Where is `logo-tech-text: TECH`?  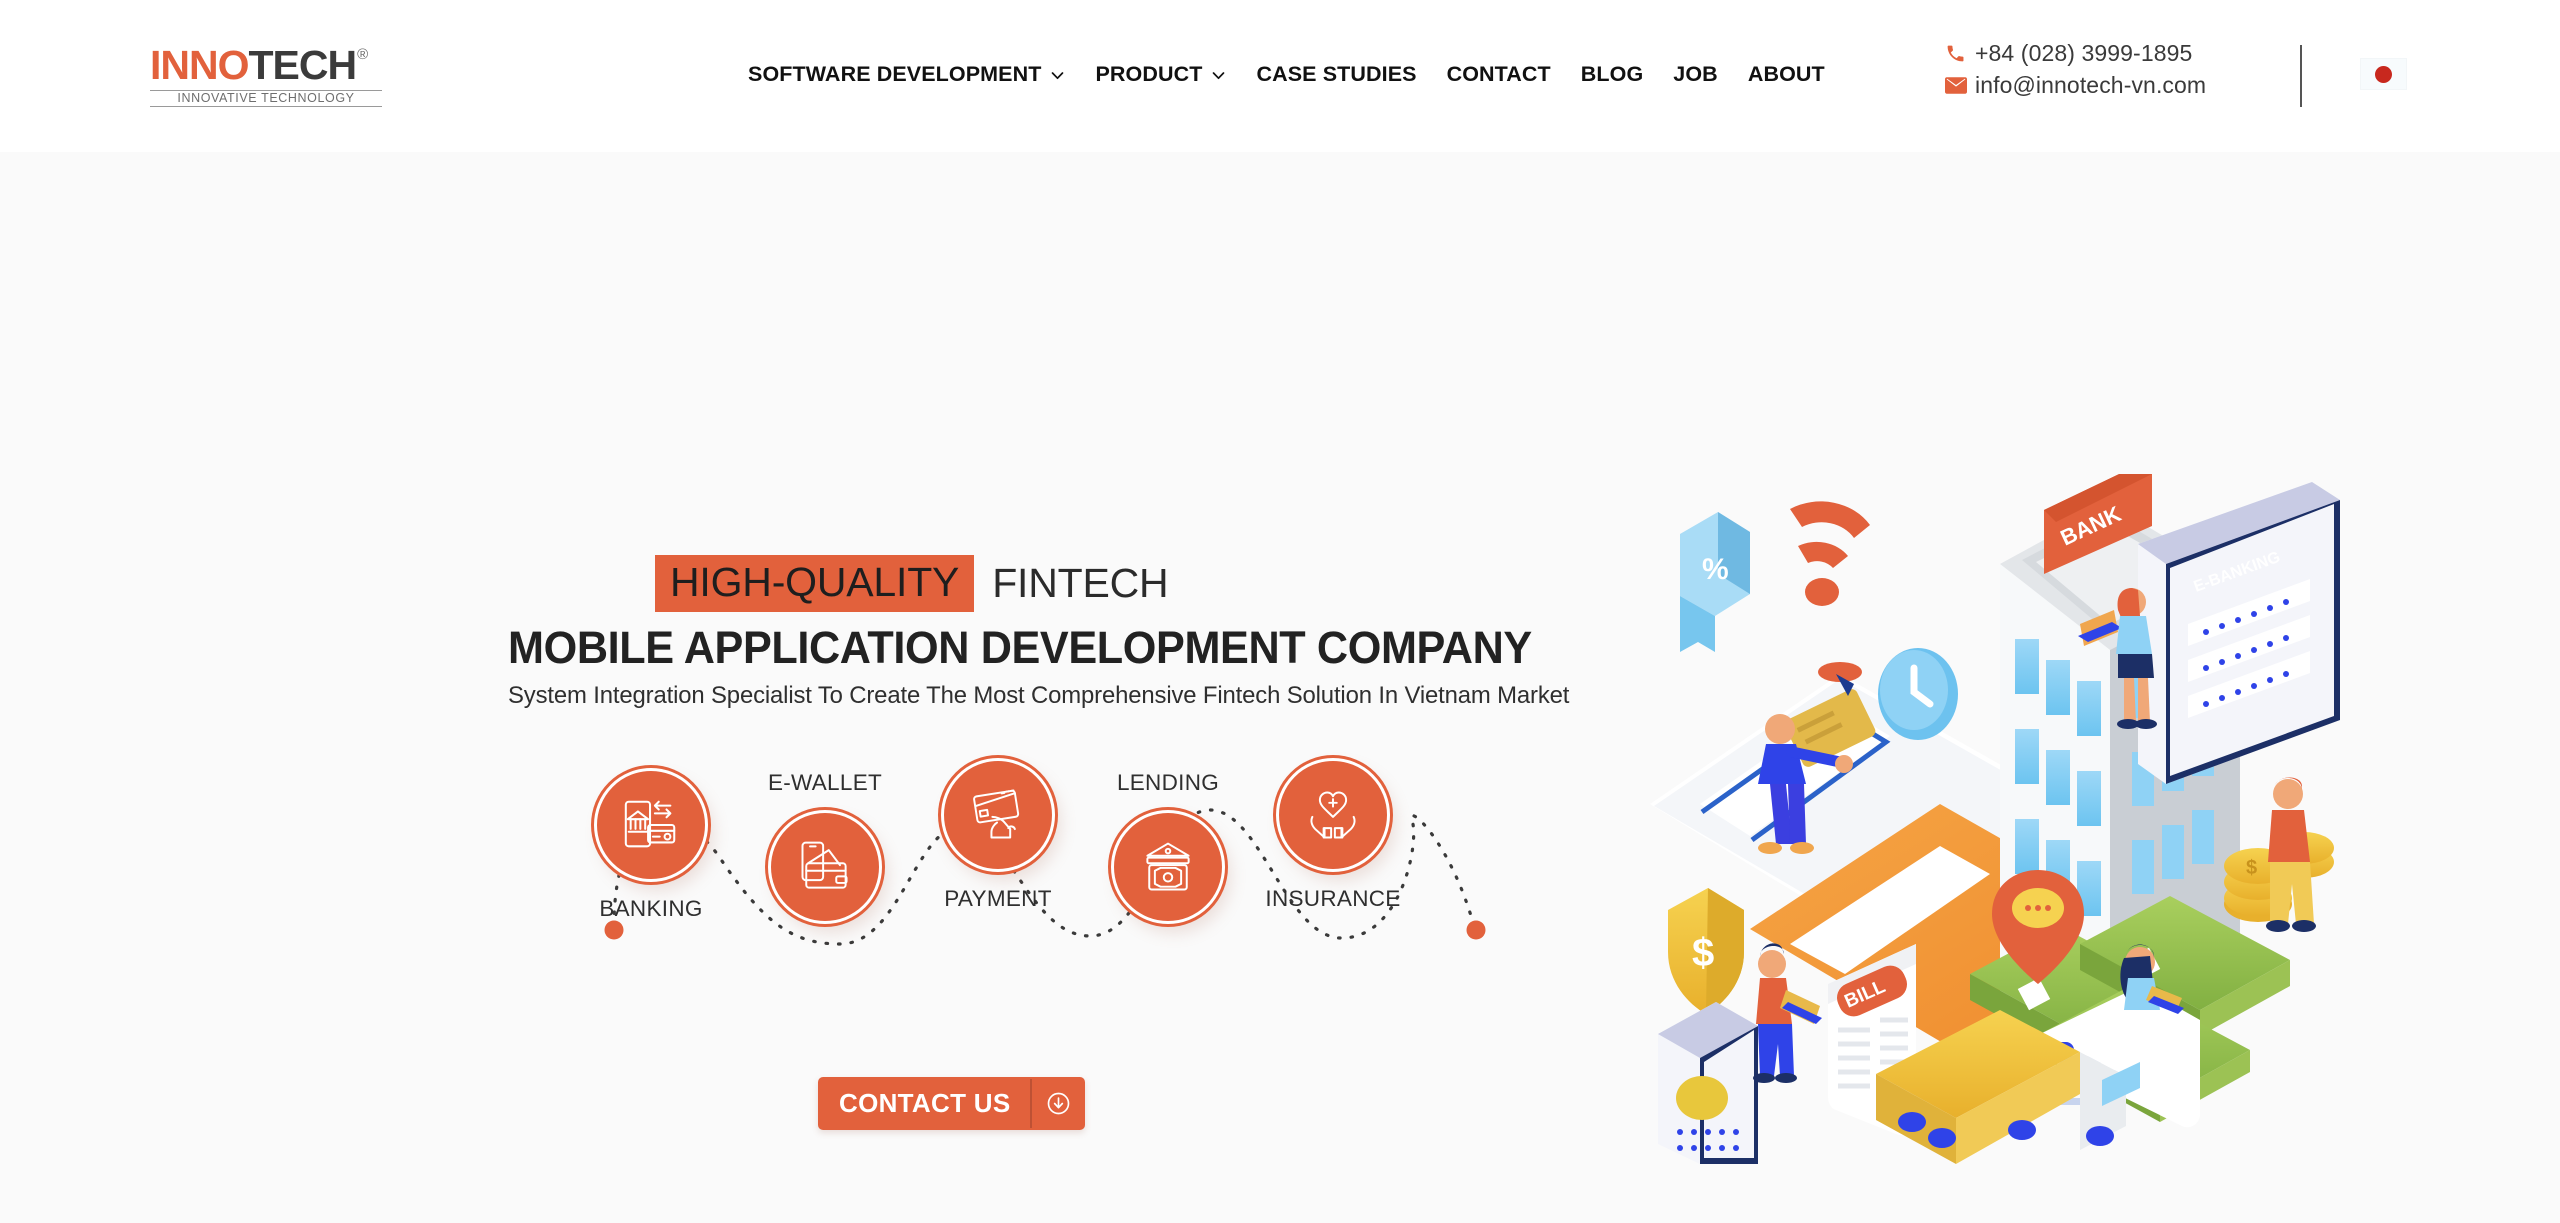
logo-tech-text: TECH is located at coordinates (303, 65).